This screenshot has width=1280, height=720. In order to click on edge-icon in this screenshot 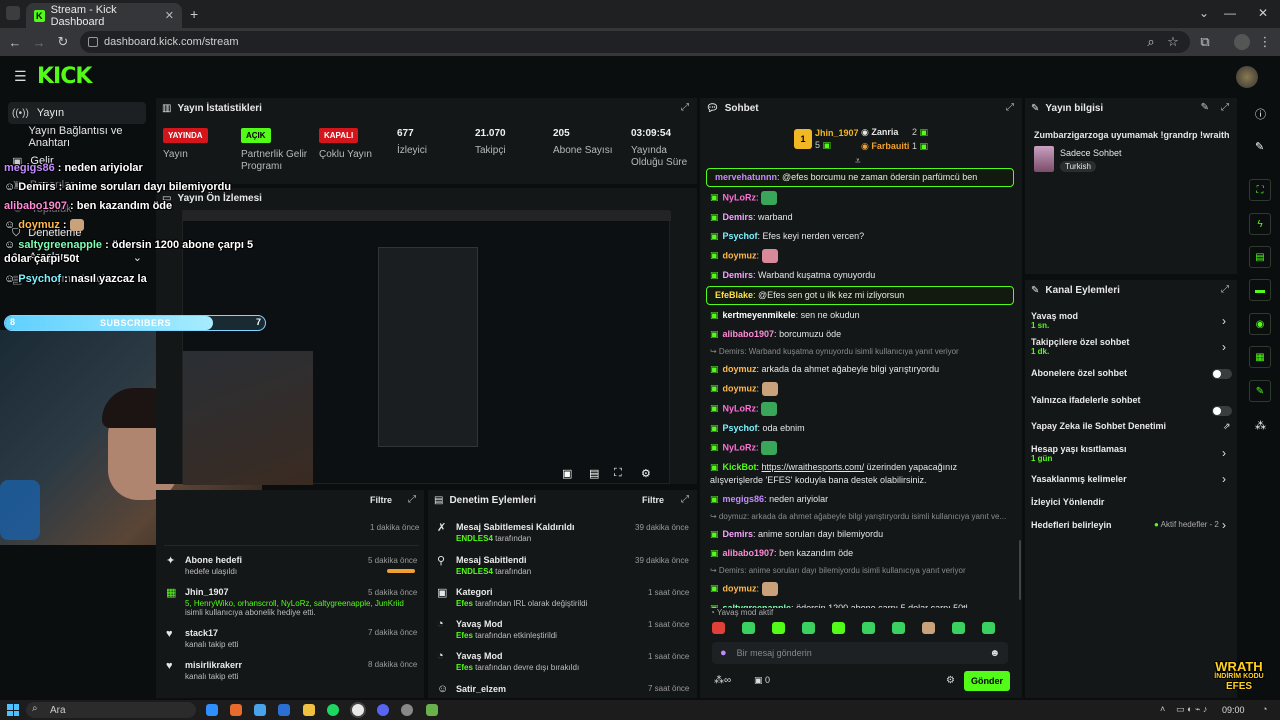, I will do `click(212, 710)`.